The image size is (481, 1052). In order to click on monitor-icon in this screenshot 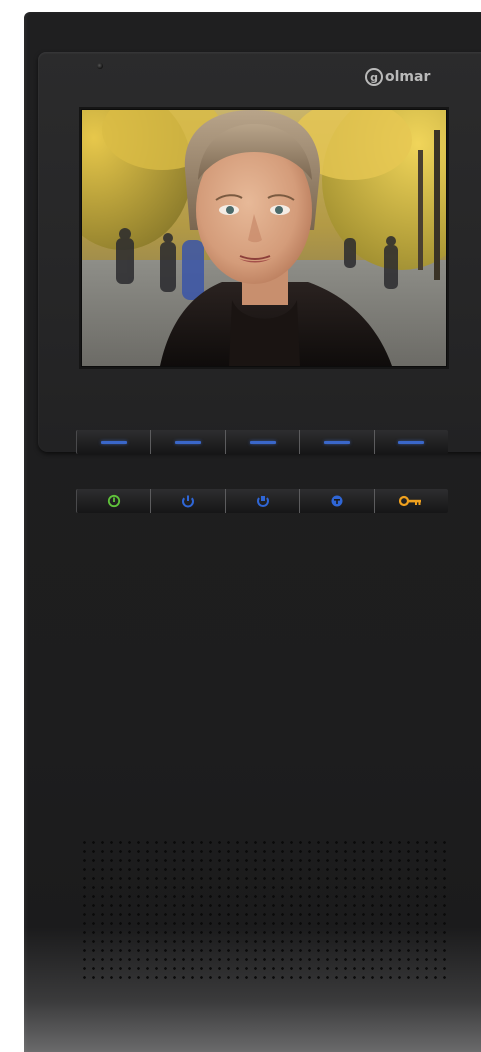, I will do `click(263, 501)`.